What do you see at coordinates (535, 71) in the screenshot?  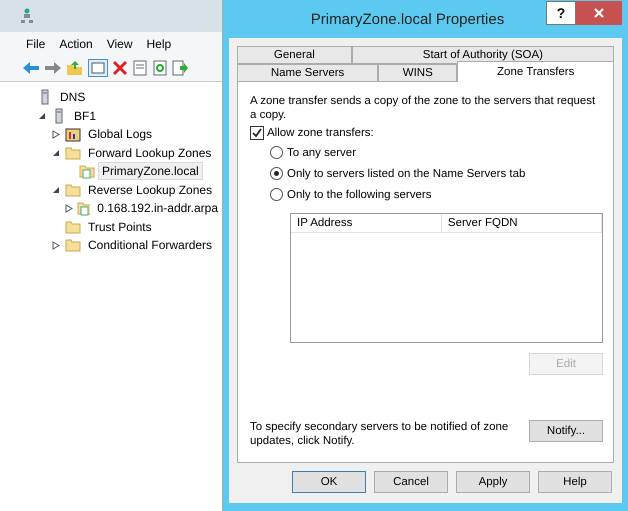 I see `tab: Zone Transfers` at bounding box center [535, 71].